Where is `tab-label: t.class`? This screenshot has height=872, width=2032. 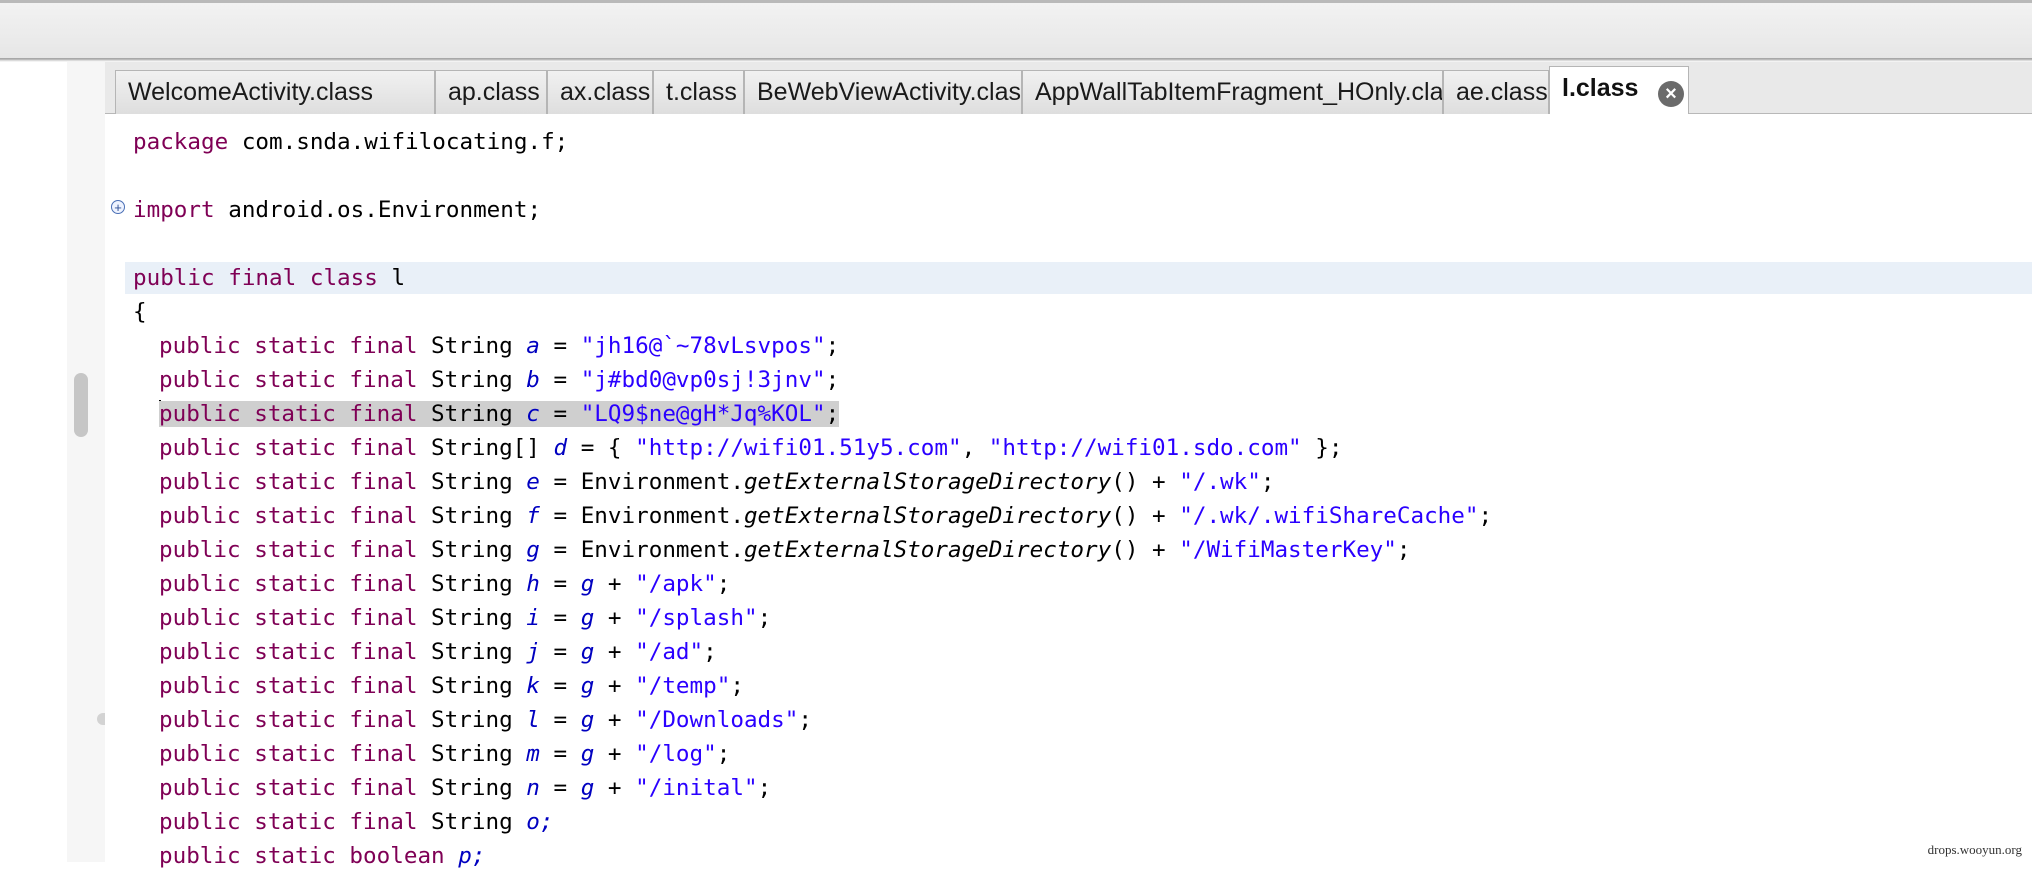
tab-label: t.class is located at coordinates (701, 92).